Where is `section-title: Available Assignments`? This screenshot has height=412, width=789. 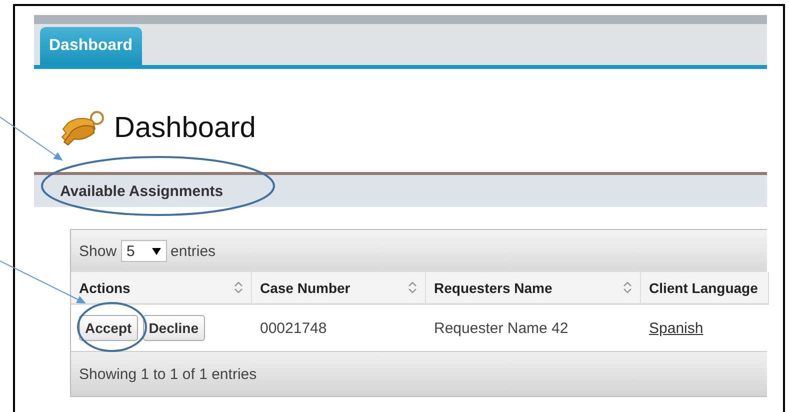
section-title: Available Assignments is located at coordinates (142, 191).